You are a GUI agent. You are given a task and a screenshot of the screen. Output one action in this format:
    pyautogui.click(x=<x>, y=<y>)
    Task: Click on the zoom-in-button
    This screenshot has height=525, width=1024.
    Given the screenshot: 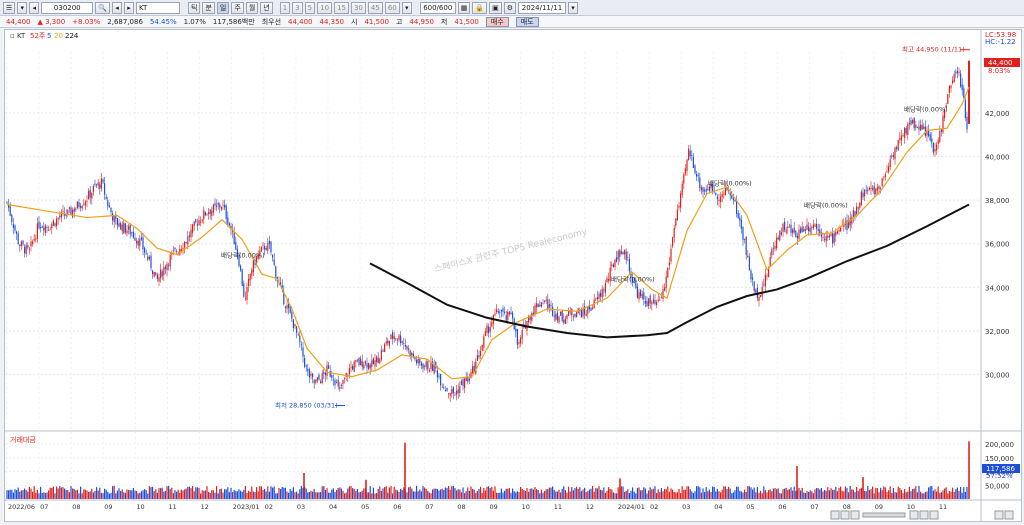 What is the action you would take?
    pyautogui.click(x=924, y=515)
    